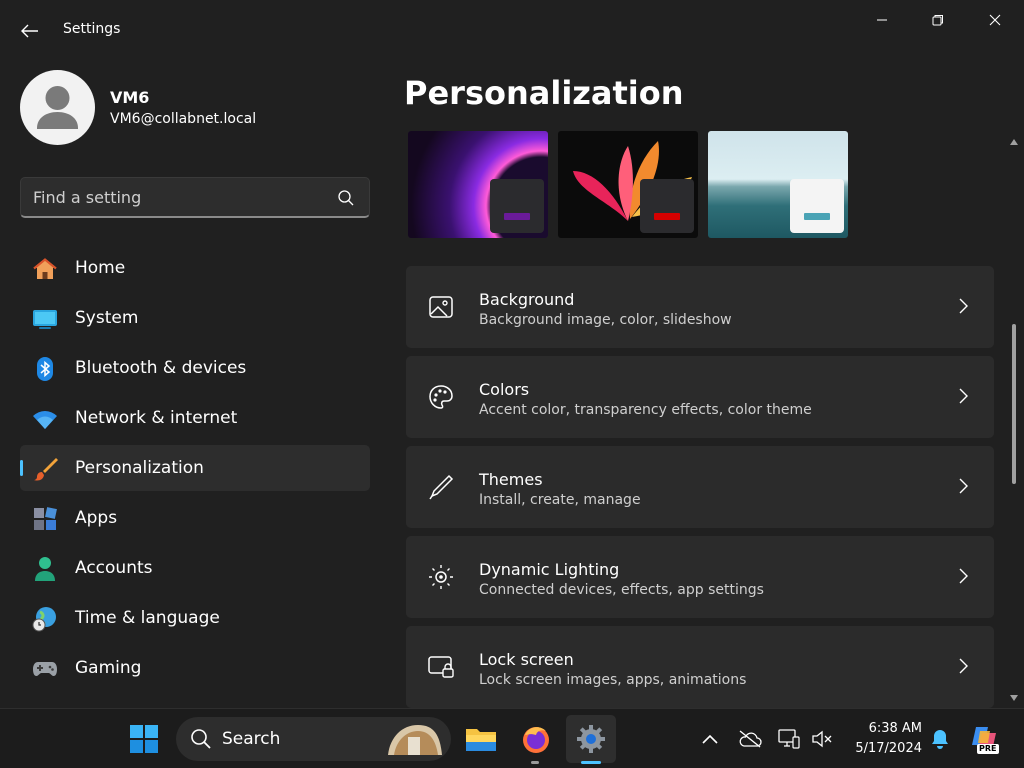  I want to click on clock-date: 5/17/2024, so click(888, 748).